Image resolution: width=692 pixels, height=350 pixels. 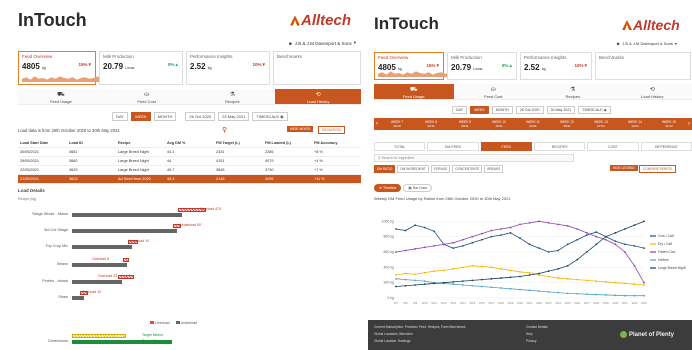 I want to click on tab-load-history: ⟲ Load History, so click(x=652, y=92).